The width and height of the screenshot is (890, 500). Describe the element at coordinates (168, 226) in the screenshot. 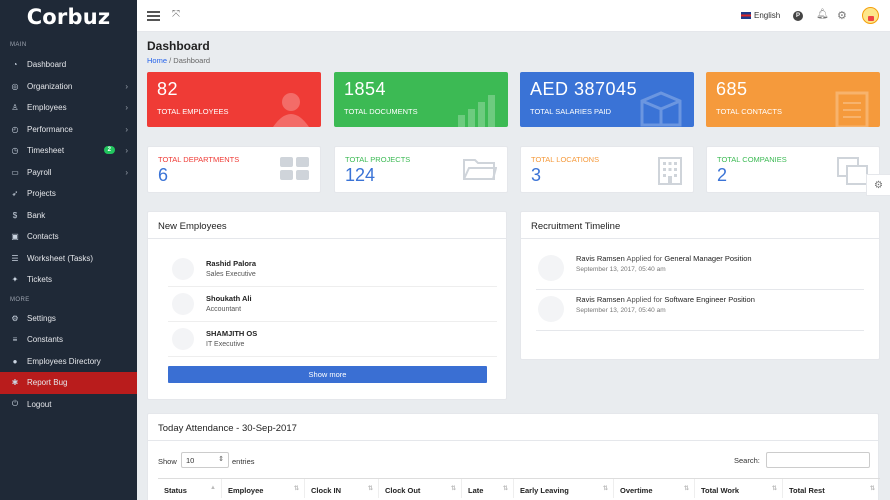

I see `panel-title-bold: New` at that location.